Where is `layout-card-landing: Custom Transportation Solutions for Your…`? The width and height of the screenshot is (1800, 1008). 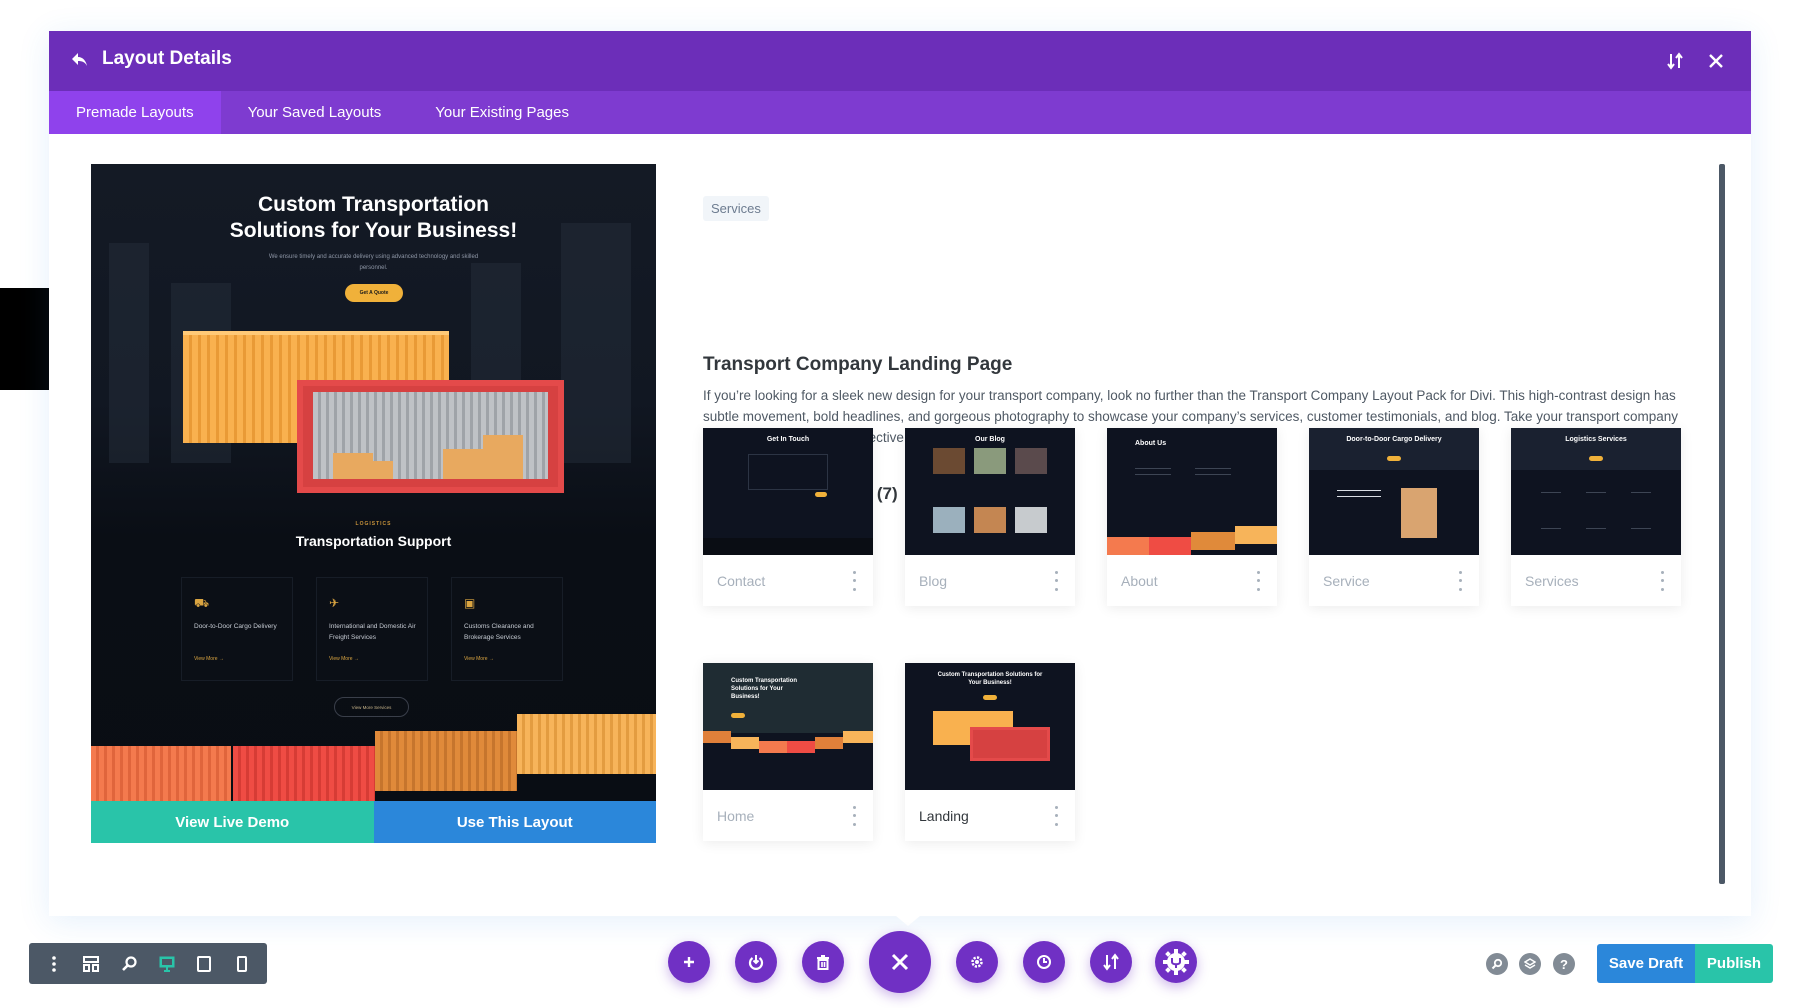
layout-card-landing: Custom Transportation Solutions for Your… is located at coordinates (990, 752).